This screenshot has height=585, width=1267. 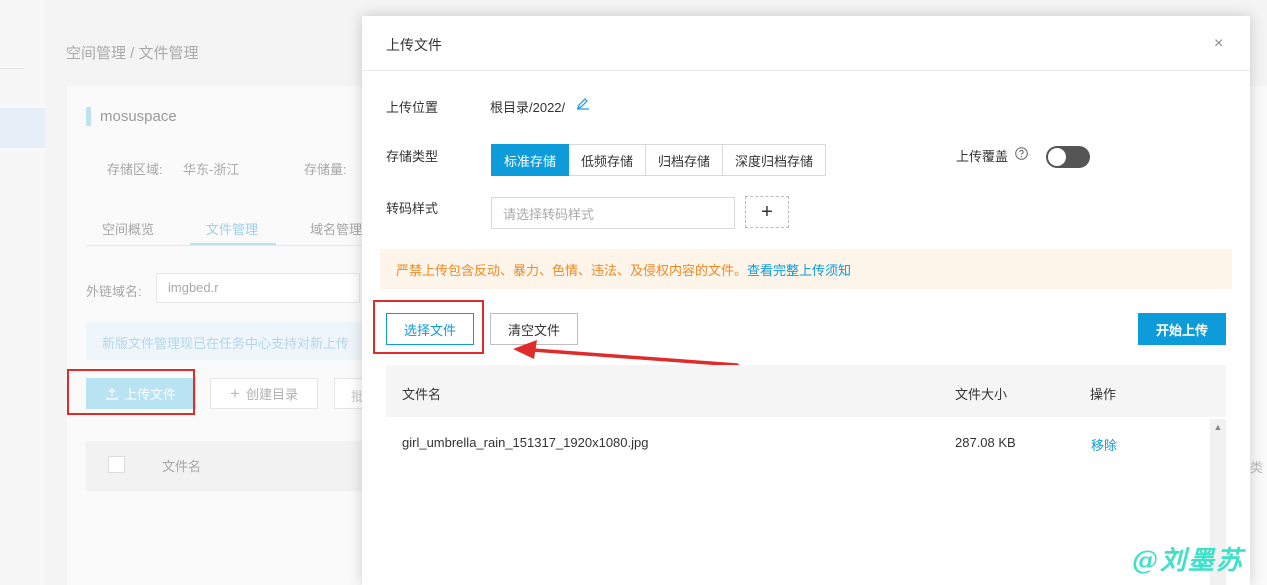 I want to click on select-all-checkbox, so click(x=116, y=464).